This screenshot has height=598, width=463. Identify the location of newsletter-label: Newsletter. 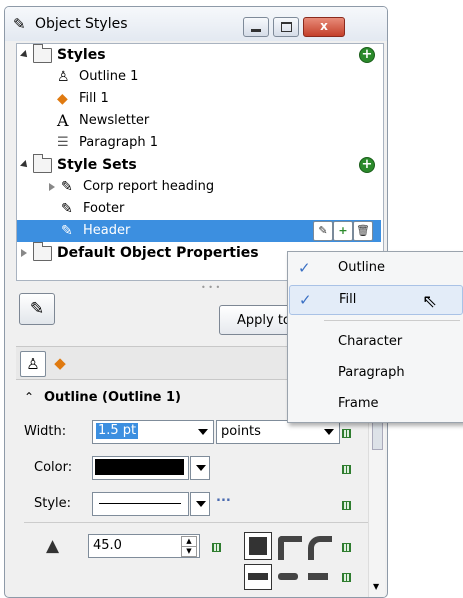
(114, 120).